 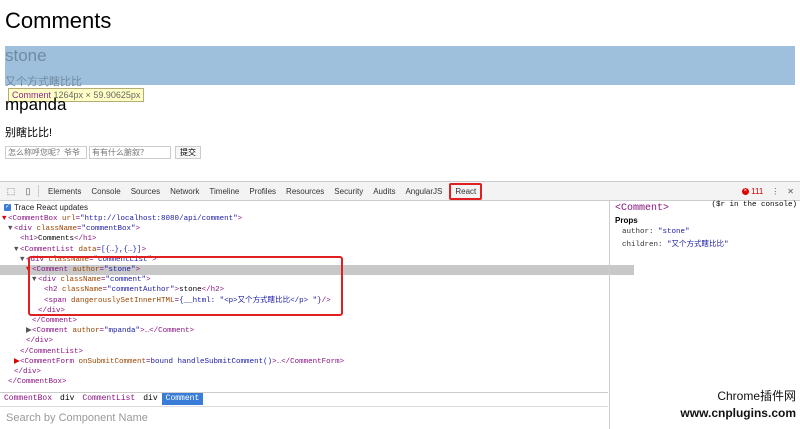 I want to click on more-menu-icon: ⋮, so click(x=775, y=191).